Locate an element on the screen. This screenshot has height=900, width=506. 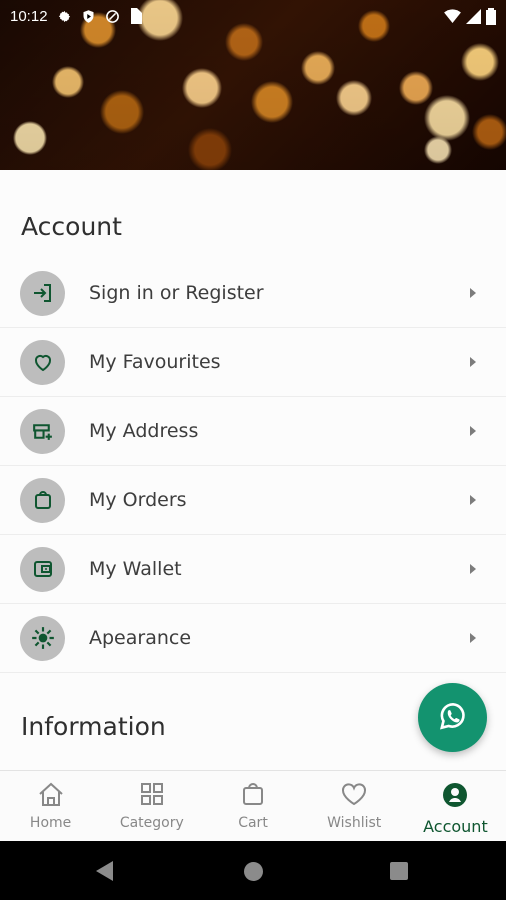
dnd-icon is located at coordinates (112, 16).